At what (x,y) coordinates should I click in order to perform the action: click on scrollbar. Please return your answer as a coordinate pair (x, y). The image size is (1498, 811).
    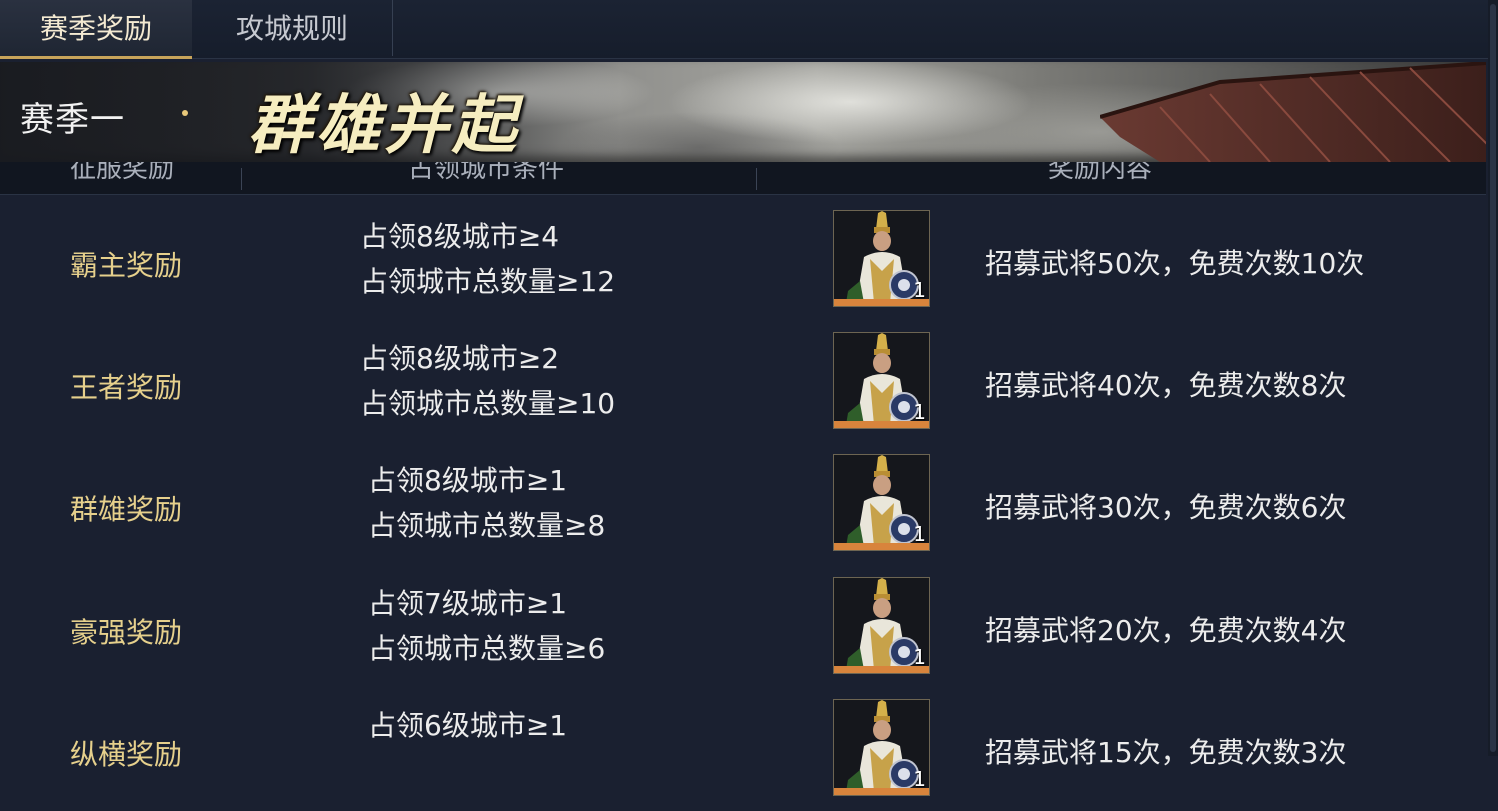
    Looking at the image, I should click on (1493, 378).